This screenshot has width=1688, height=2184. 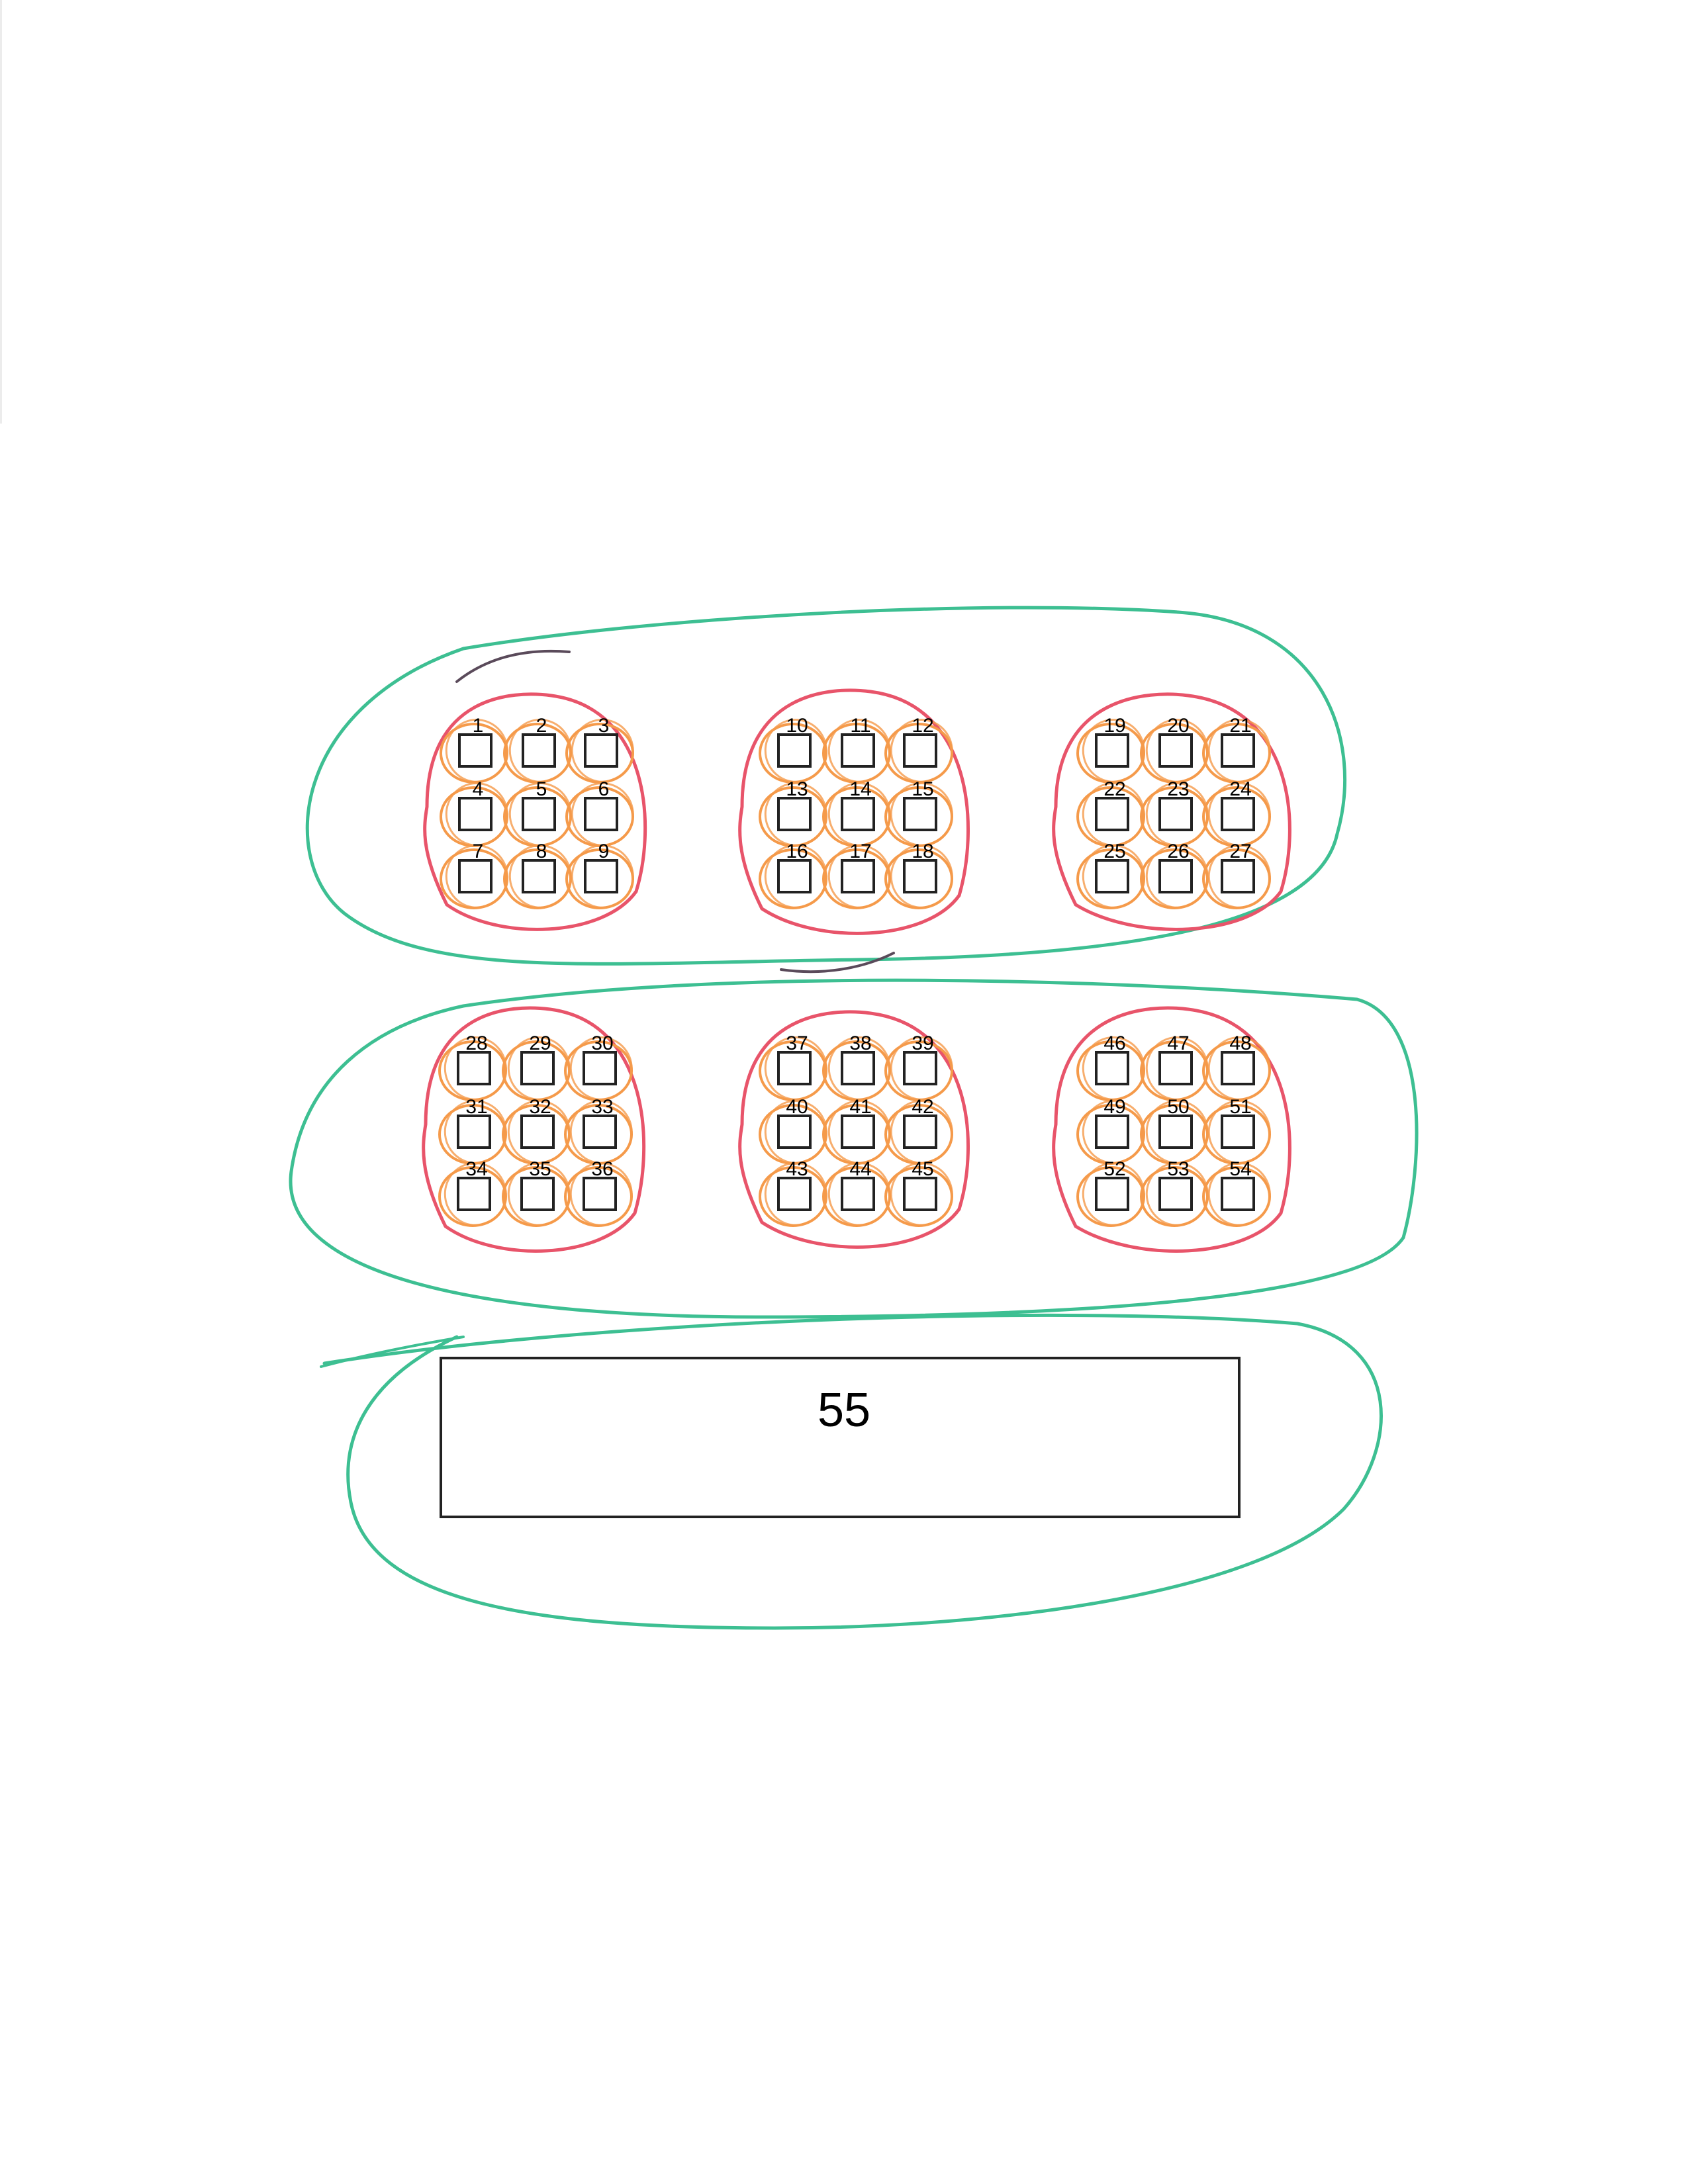 What do you see at coordinates (513, 666) in the screenshot?
I see `pen-stroke-top` at bounding box center [513, 666].